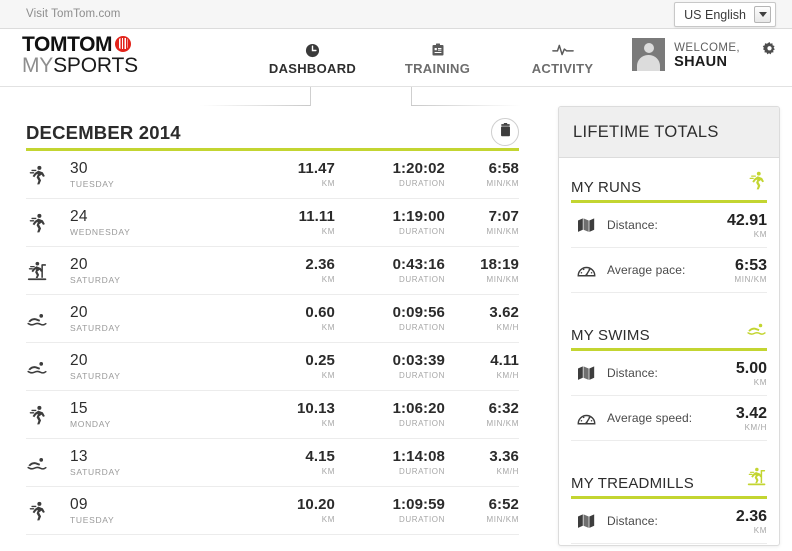  What do you see at coordinates (760, 234) in the screenshot?
I see `totals-row-unit: KM` at bounding box center [760, 234].